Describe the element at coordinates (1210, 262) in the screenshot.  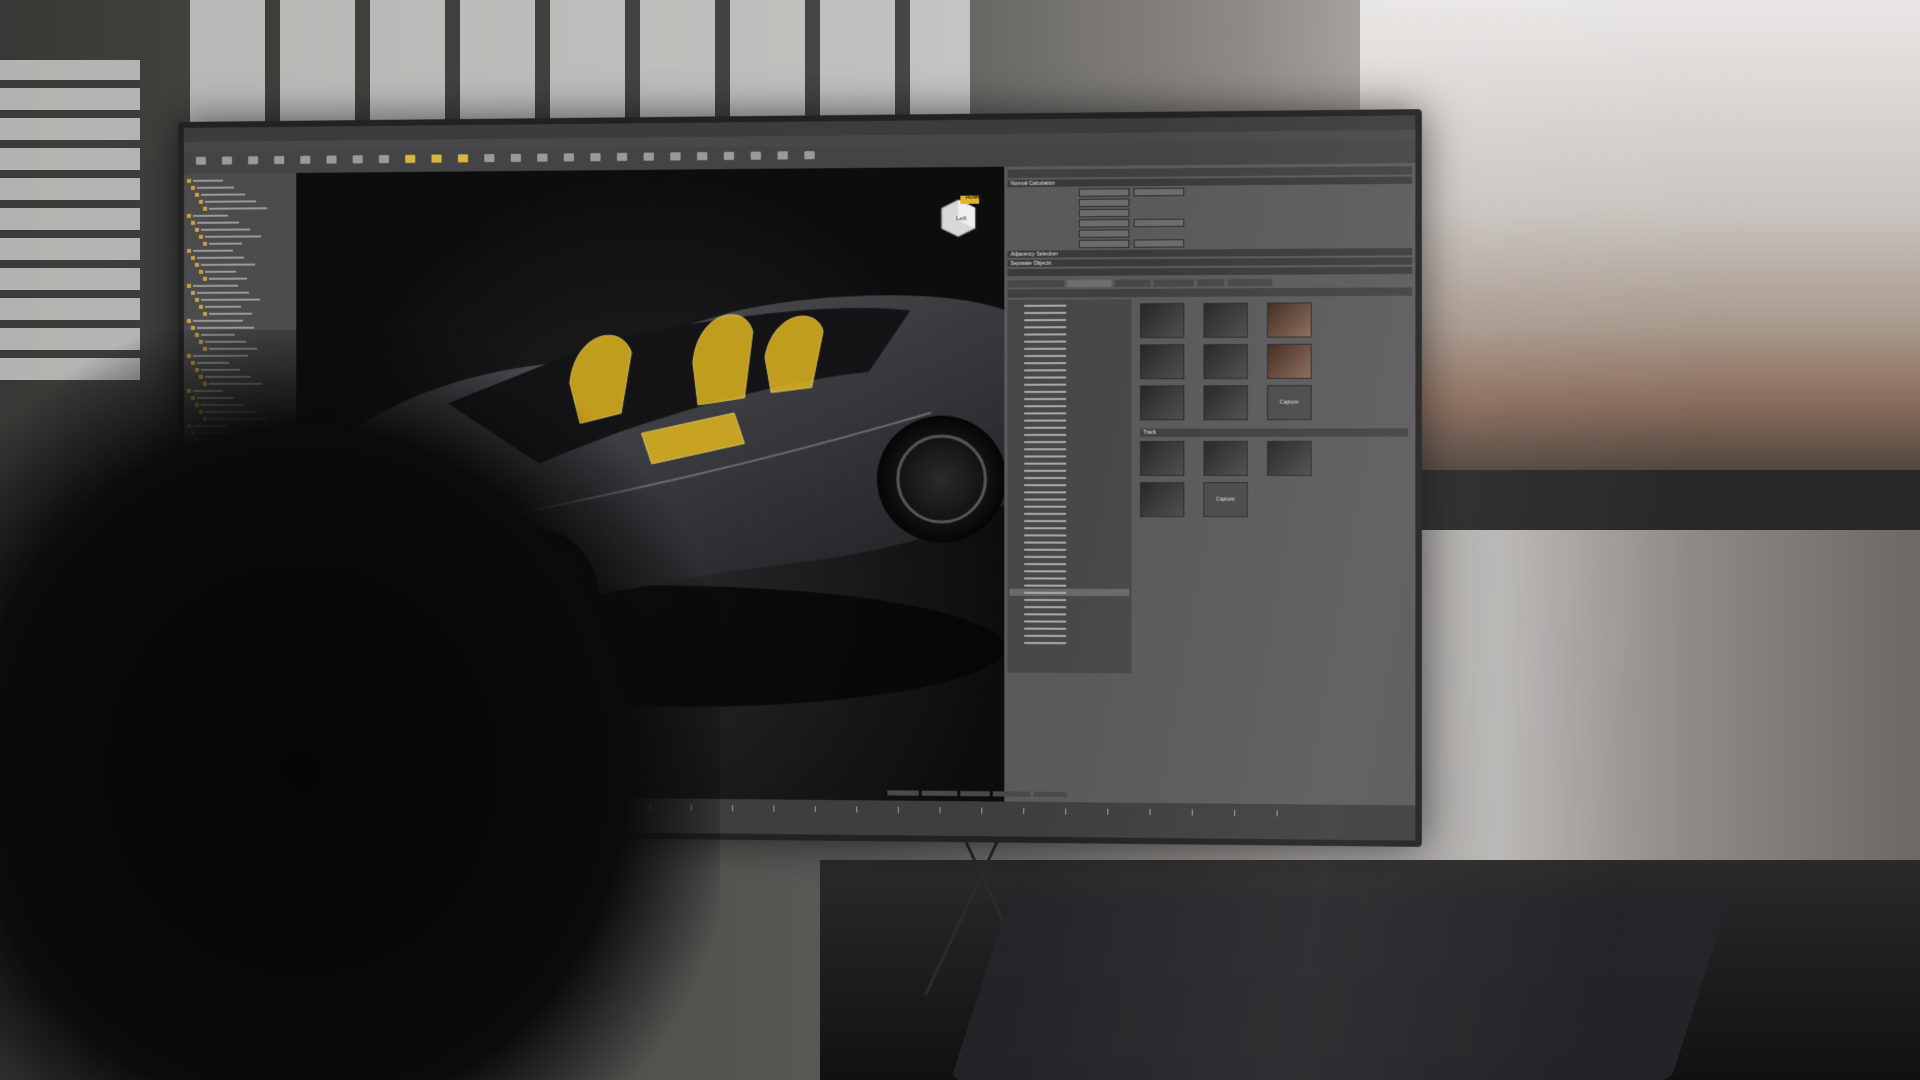
I see `separate-section: Separate Objects` at that location.